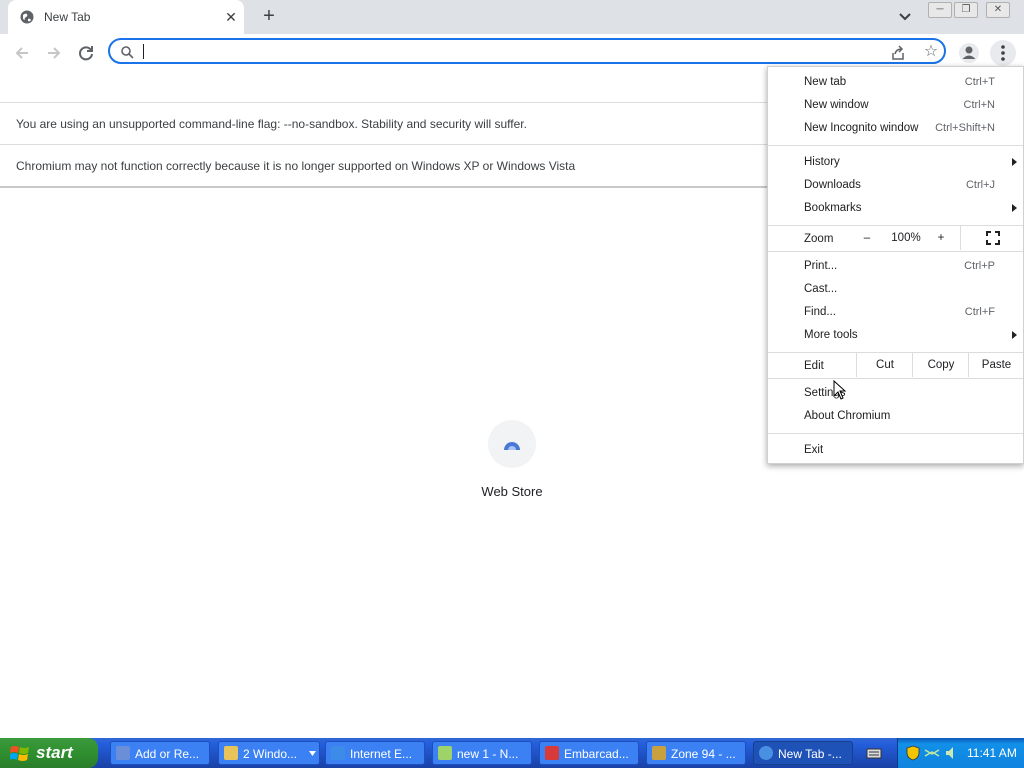  Describe the element at coordinates (895, 313) in the screenshot. I see `menu-item-find: Find... Ctrl+F` at that location.